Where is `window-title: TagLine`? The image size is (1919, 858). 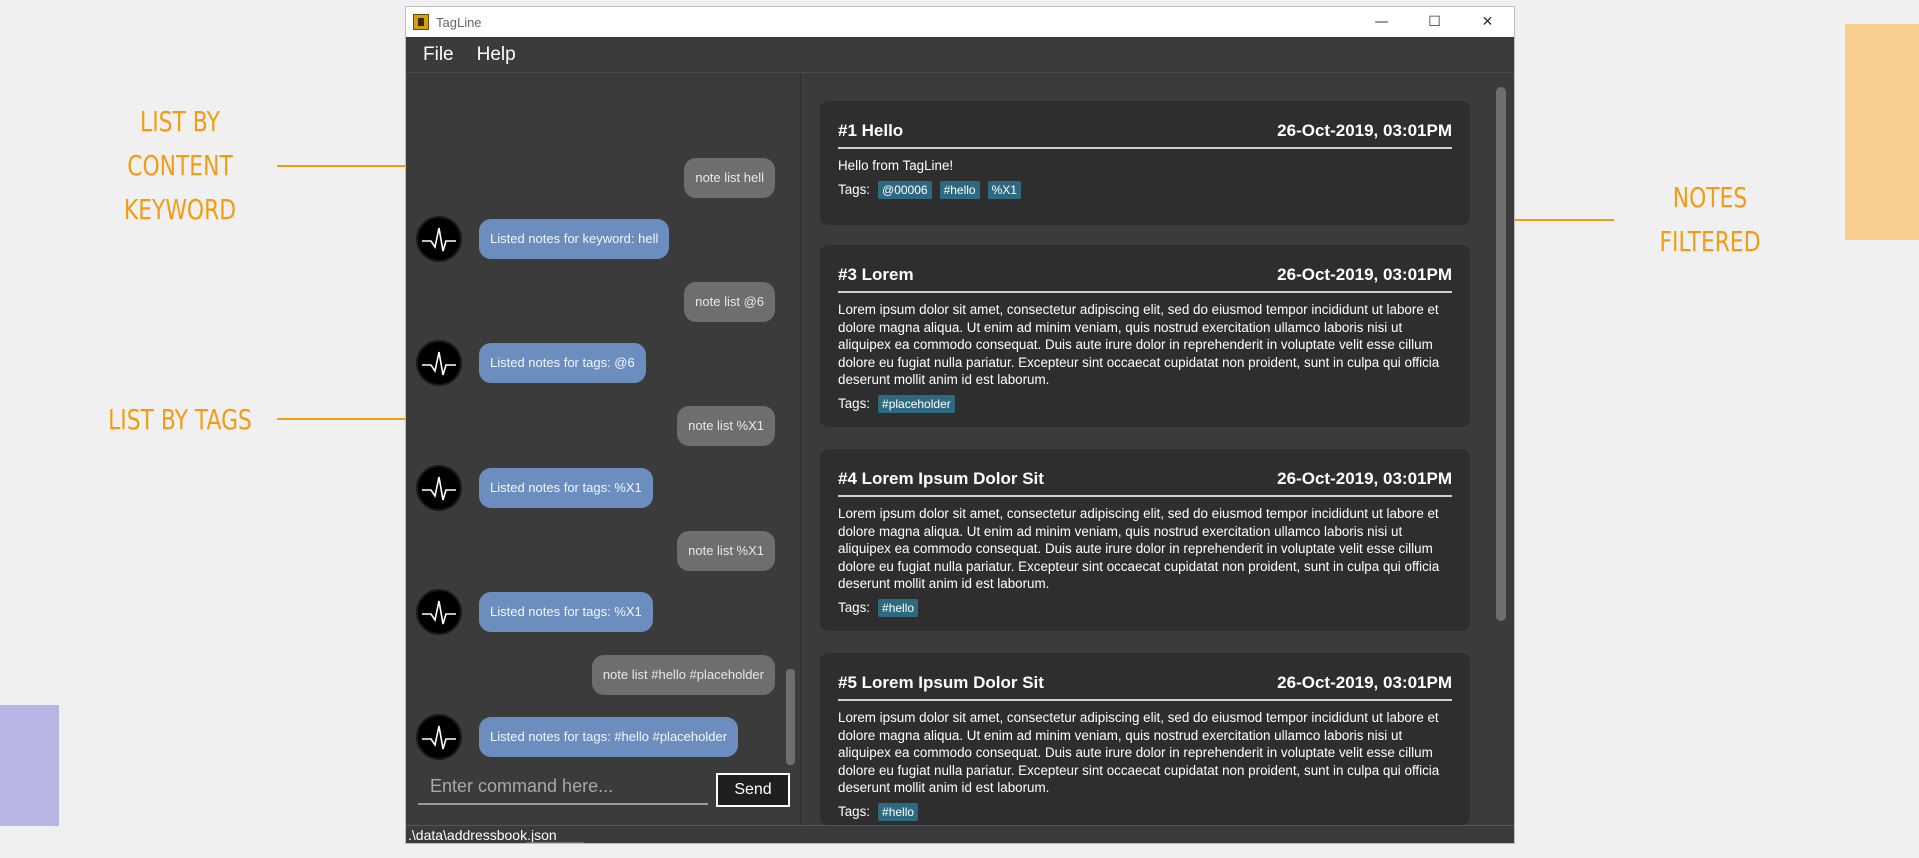
window-title: TagLine is located at coordinates (459, 22).